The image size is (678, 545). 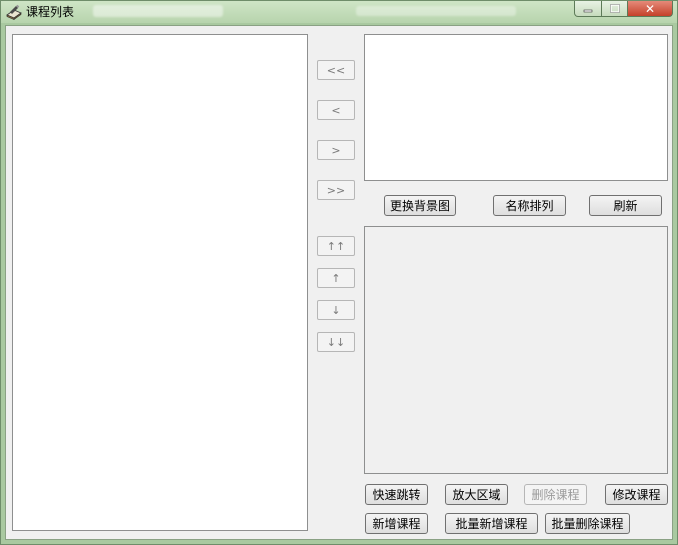 What do you see at coordinates (396, 494) in the screenshot?
I see `quick-jump-button: 快速跳转` at bounding box center [396, 494].